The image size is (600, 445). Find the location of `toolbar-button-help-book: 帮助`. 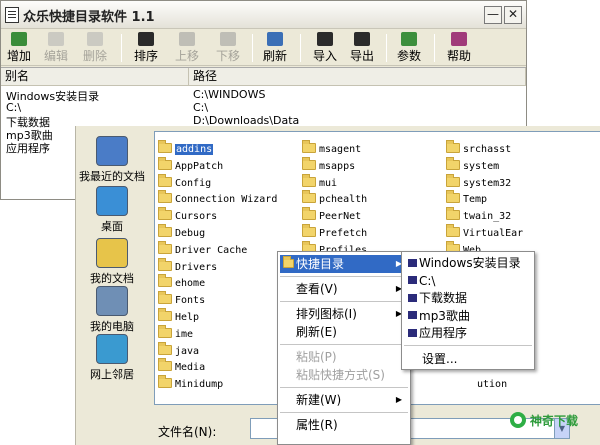

toolbar-button-help-book: 帮助 is located at coordinates (459, 48).